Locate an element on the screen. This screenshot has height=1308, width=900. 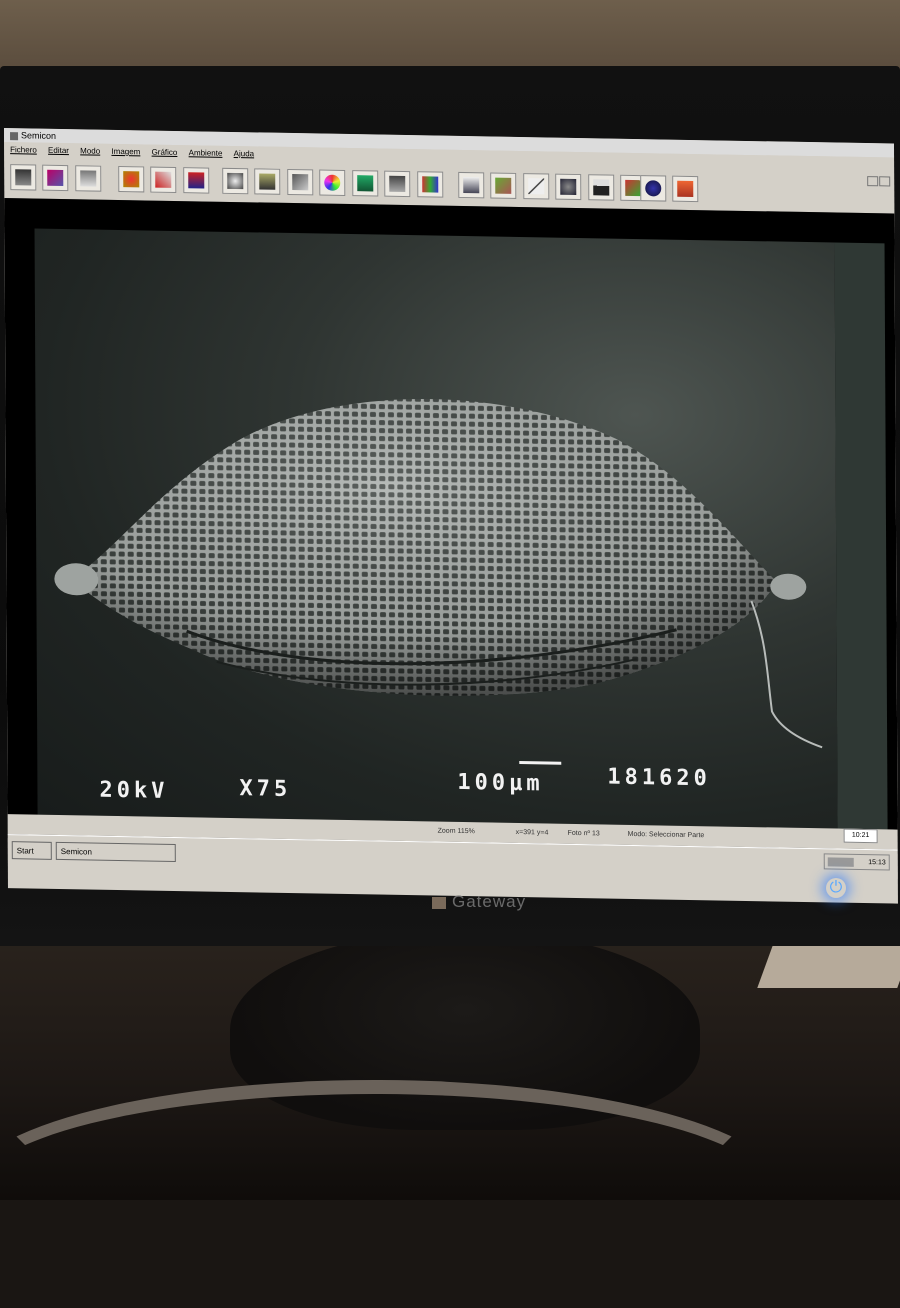
tray-clock: 15:13 is located at coordinates (877, 863).